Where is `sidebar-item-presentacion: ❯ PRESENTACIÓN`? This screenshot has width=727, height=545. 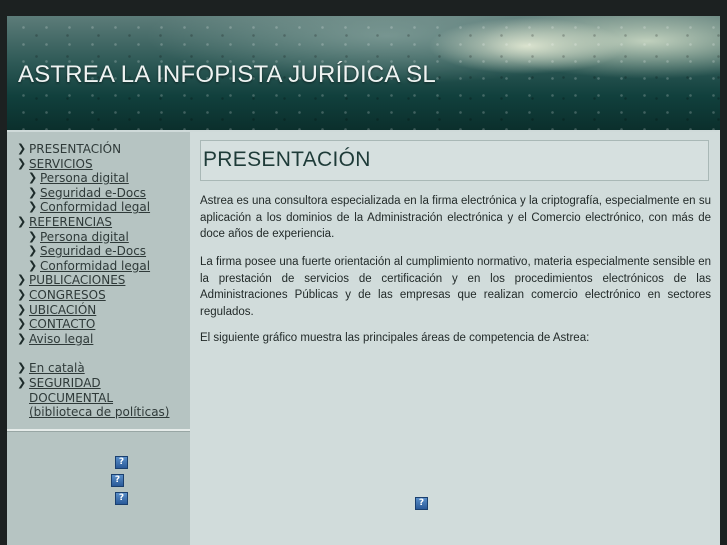 sidebar-item-presentacion: ❯ PRESENTACIÓN is located at coordinates (98, 149).